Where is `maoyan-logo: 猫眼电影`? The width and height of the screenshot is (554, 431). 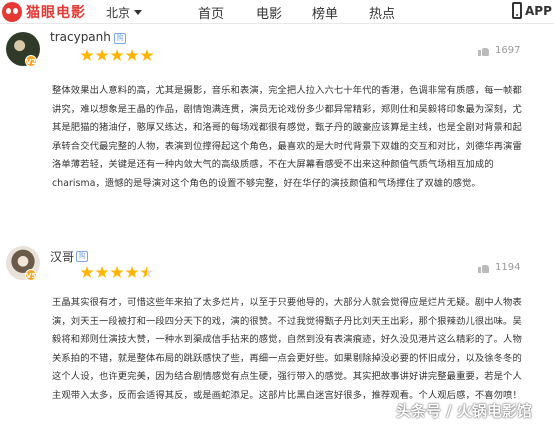
maoyan-logo: 猫眼电影 is located at coordinates (44, 12).